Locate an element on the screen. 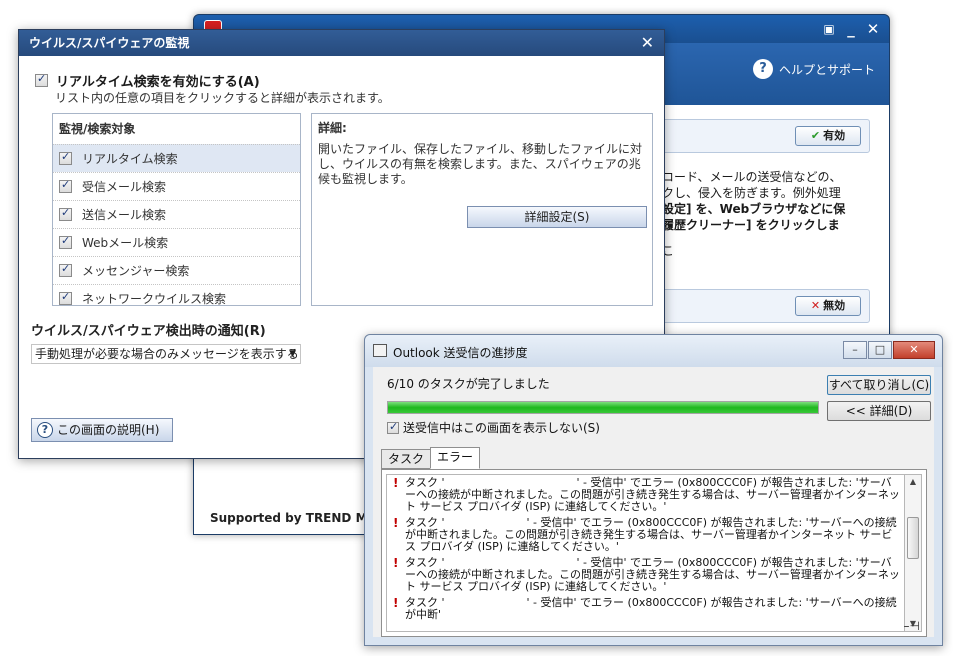  notify-label: ウイルス/スパイウェア検出時の通知(R) is located at coordinates (148, 331).